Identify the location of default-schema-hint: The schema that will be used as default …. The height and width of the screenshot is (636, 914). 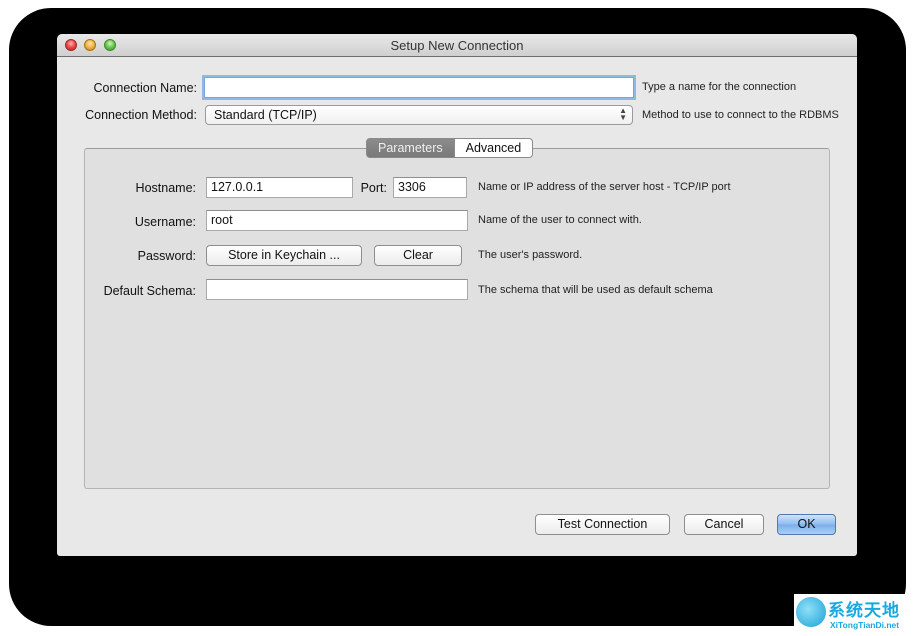
(595, 290).